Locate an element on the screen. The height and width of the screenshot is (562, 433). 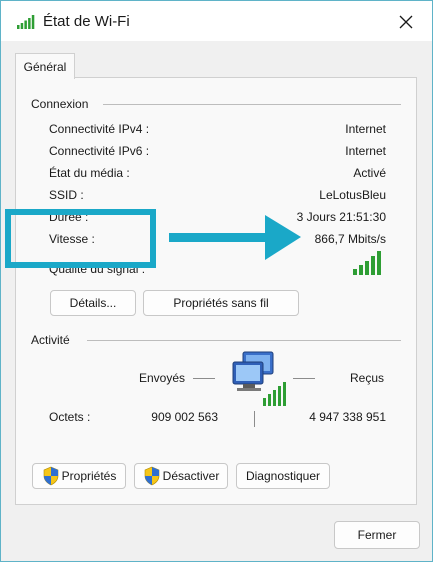
sent-label: Envoyés is located at coordinates (162, 378).